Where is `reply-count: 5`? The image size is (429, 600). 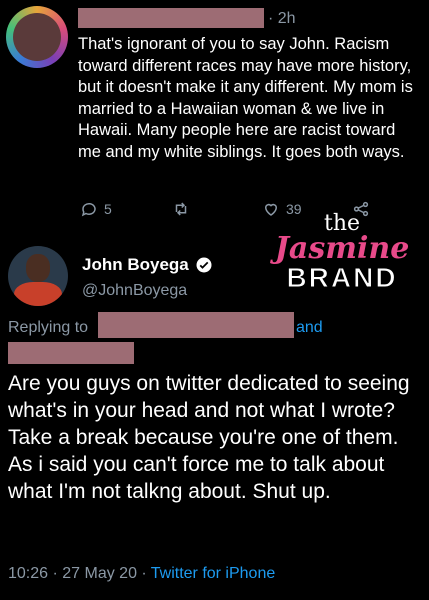 reply-count: 5 is located at coordinates (108, 209).